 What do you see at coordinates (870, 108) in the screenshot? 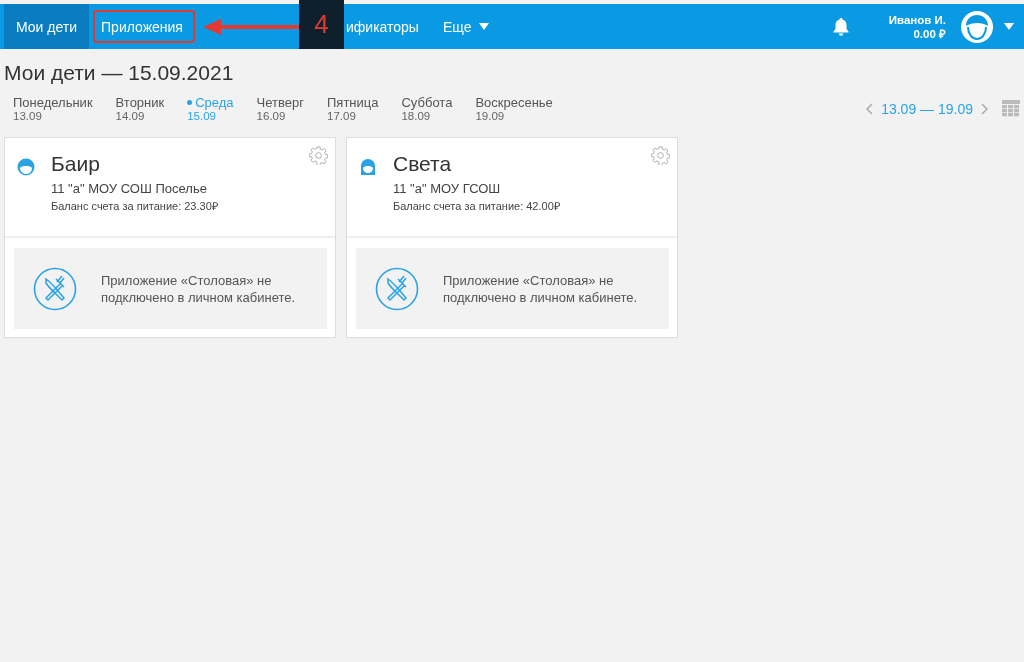
I see `chevron-left-icon` at bounding box center [870, 108].